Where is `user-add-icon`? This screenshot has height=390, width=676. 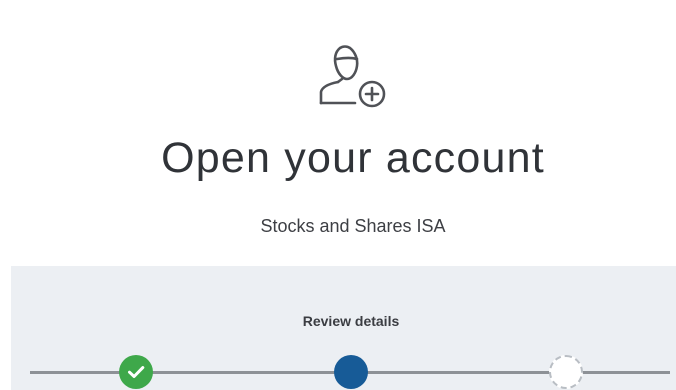 user-add-icon is located at coordinates (352, 76).